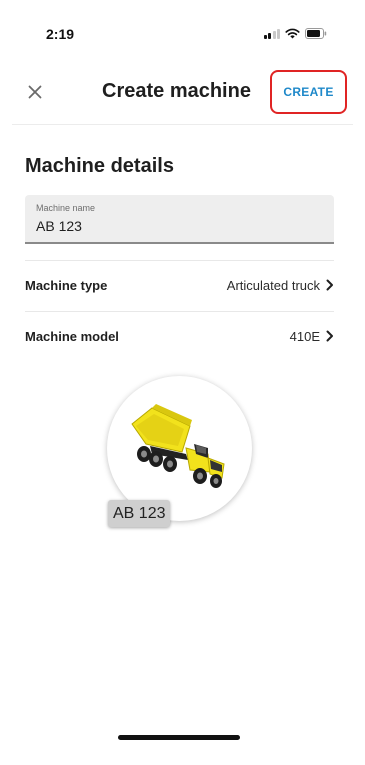 Image resolution: width=365 pixels, height=765 pixels. What do you see at coordinates (316, 33) in the screenshot?
I see `battery-icon` at bounding box center [316, 33].